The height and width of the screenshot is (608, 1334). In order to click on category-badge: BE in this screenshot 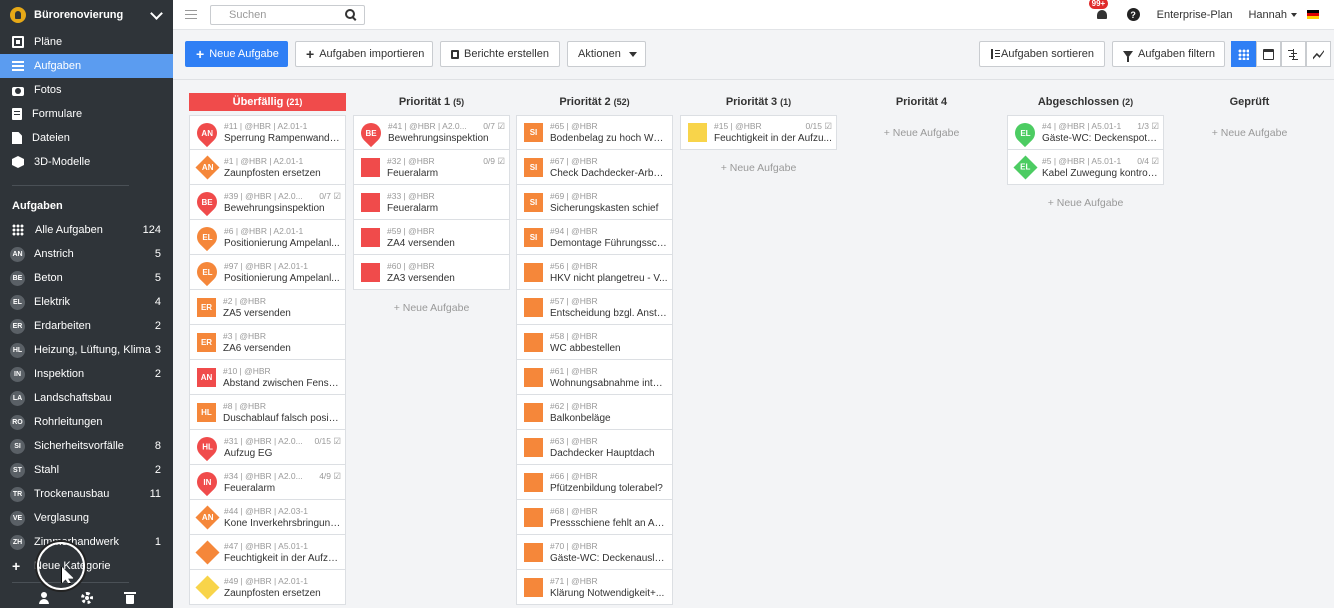, I will do `click(17, 278)`.